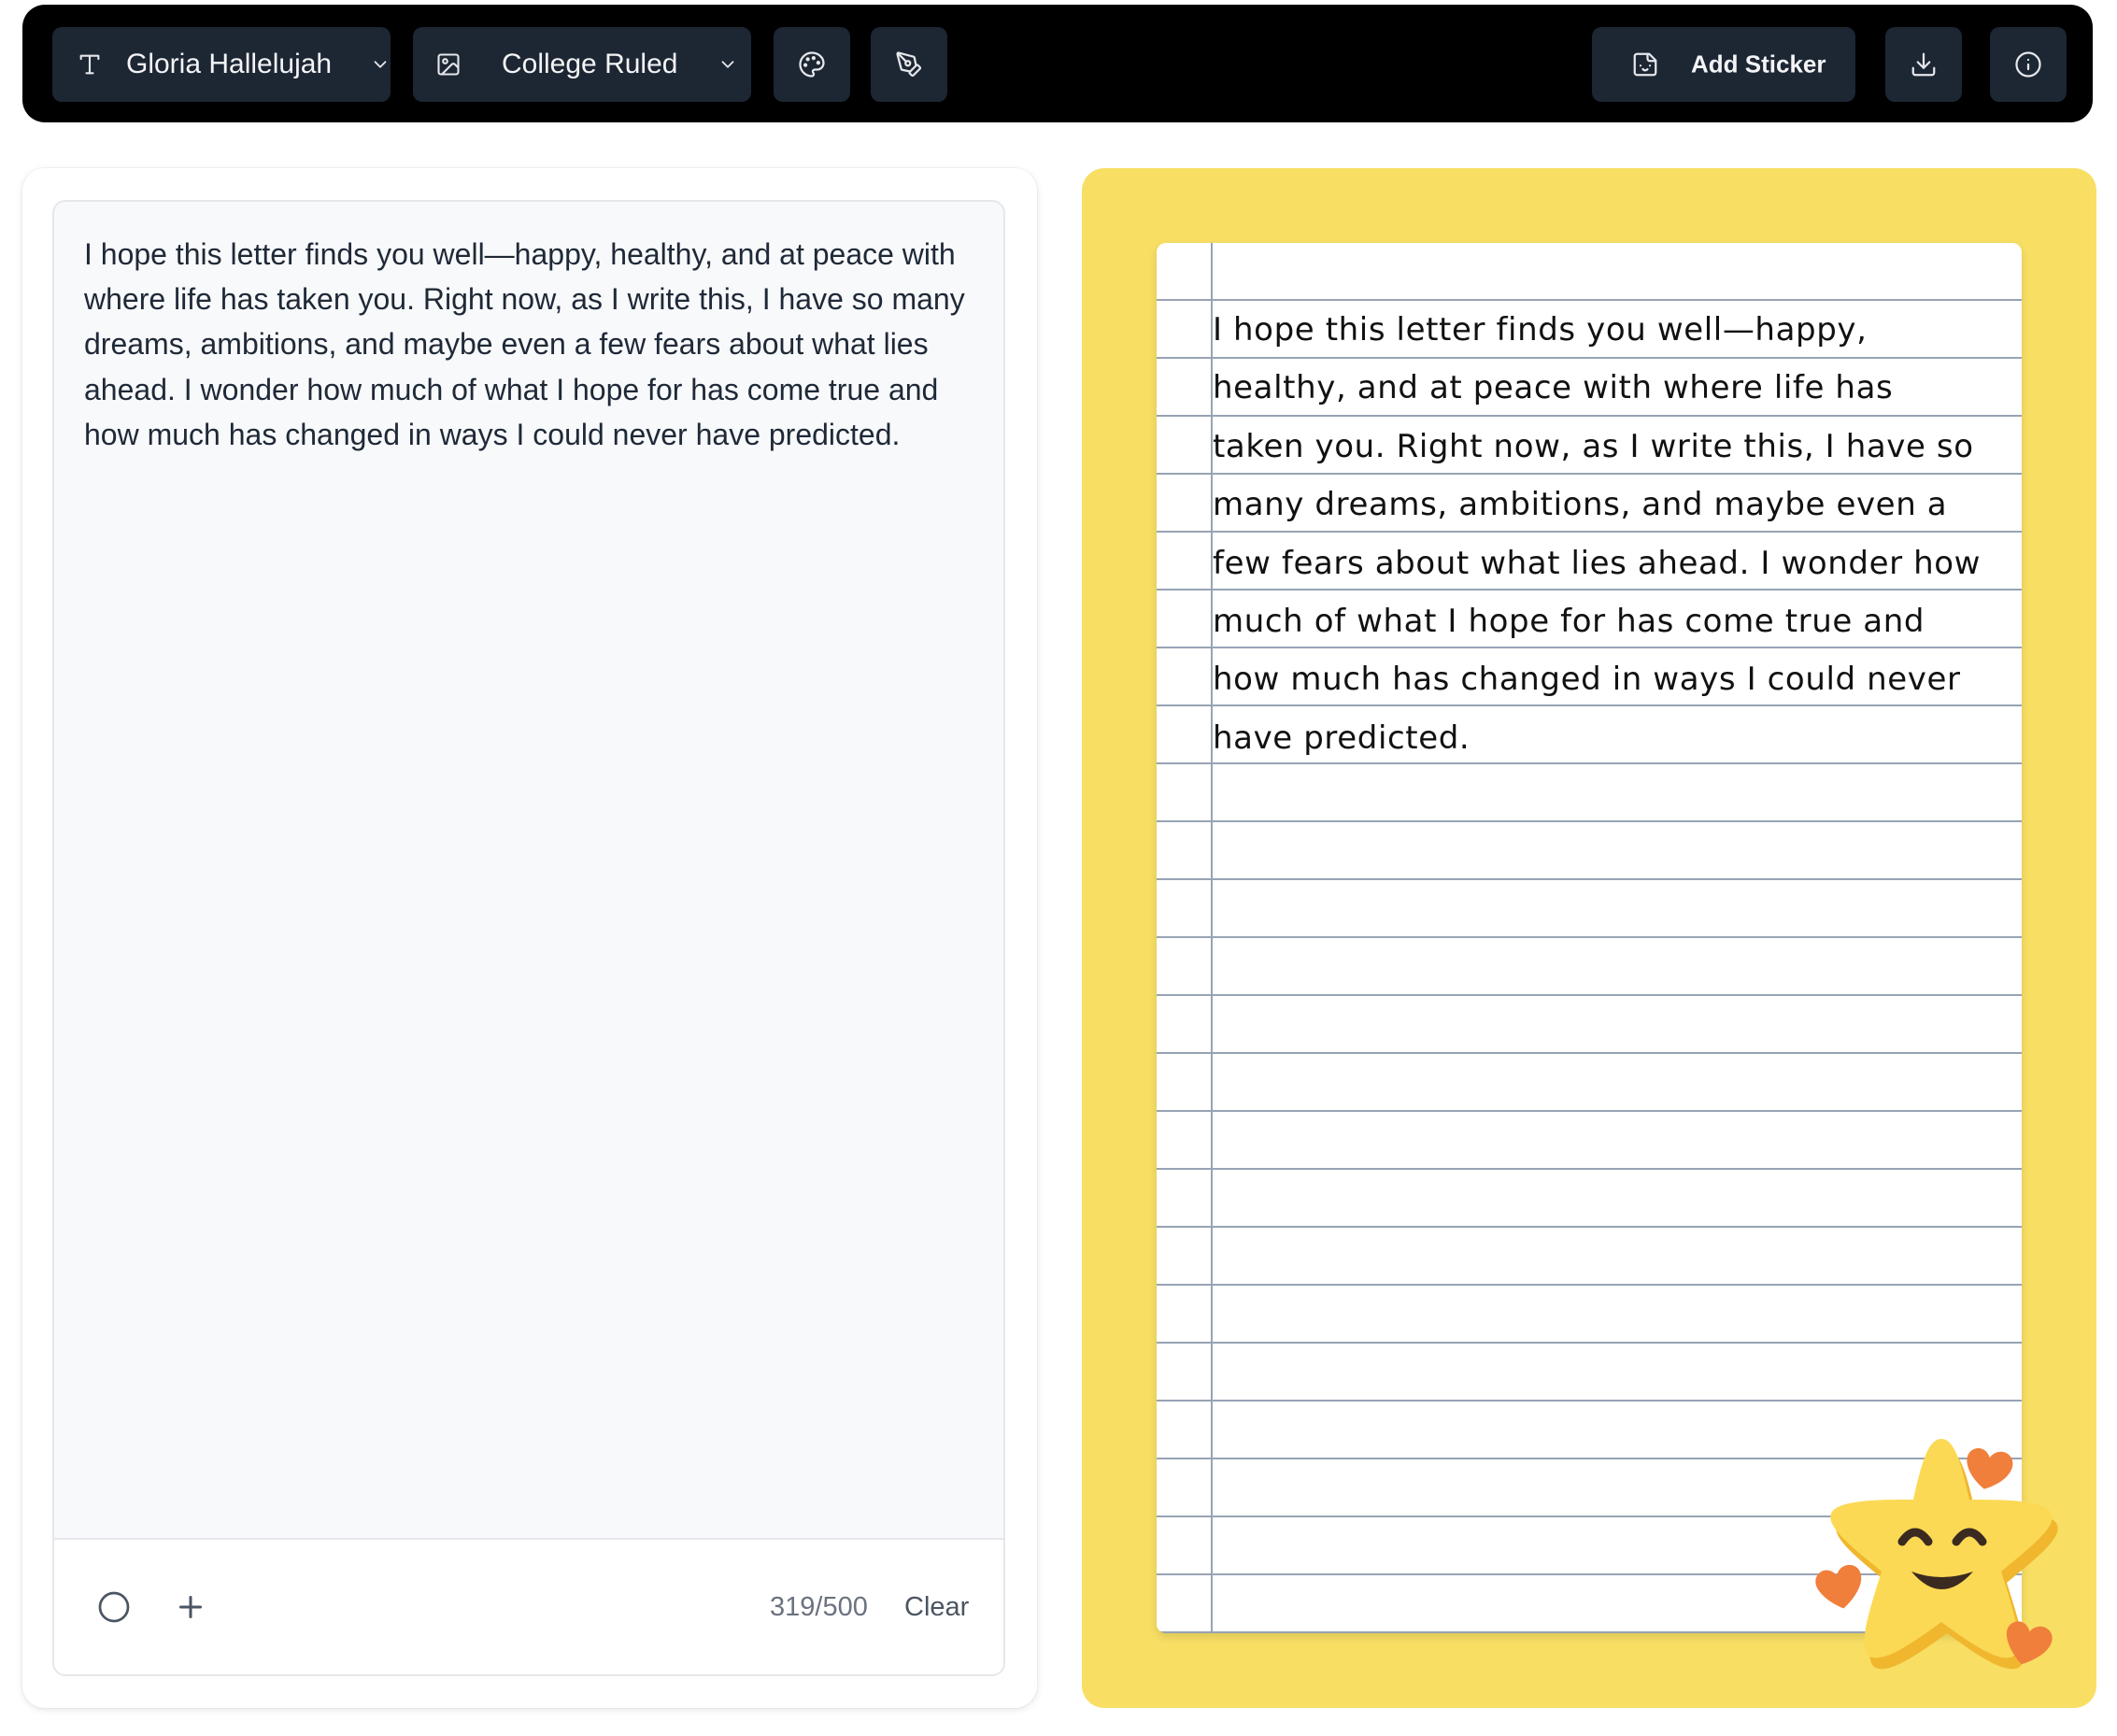 This screenshot has width=2117, height=1736. I want to click on font-select-label: Gloria Hallelujah, so click(229, 64).